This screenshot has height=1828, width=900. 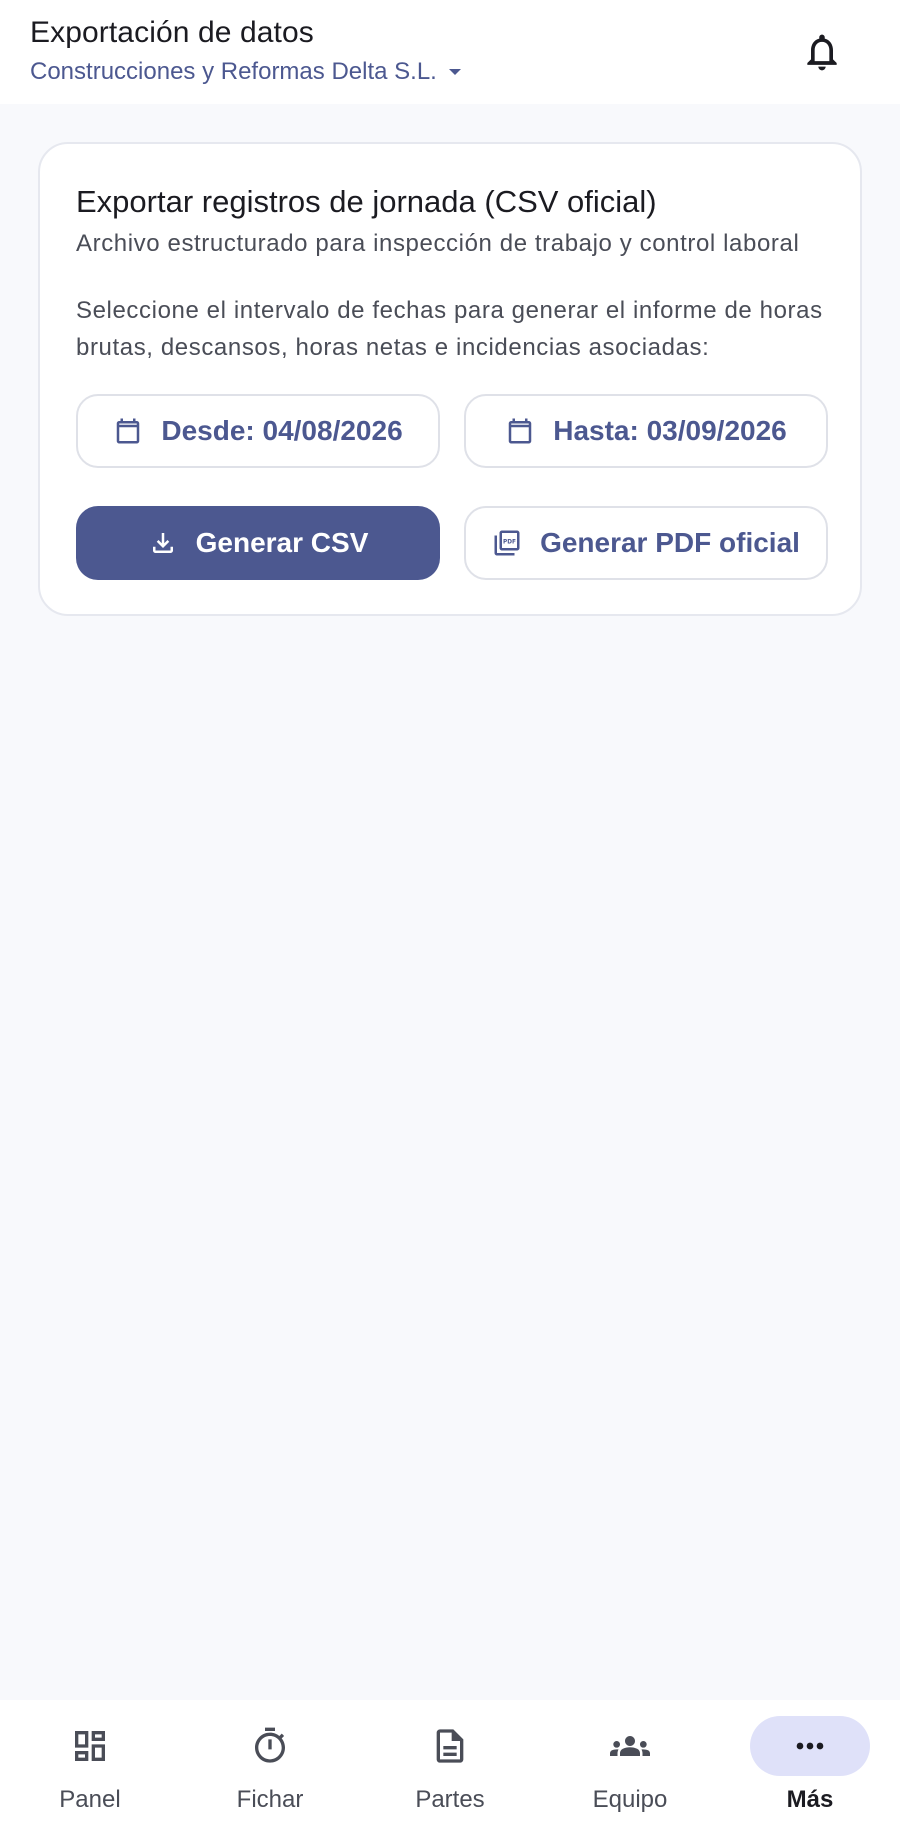 What do you see at coordinates (90, 1799) in the screenshot?
I see `nav-label-panel: Panel` at bounding box center [90, 1799].